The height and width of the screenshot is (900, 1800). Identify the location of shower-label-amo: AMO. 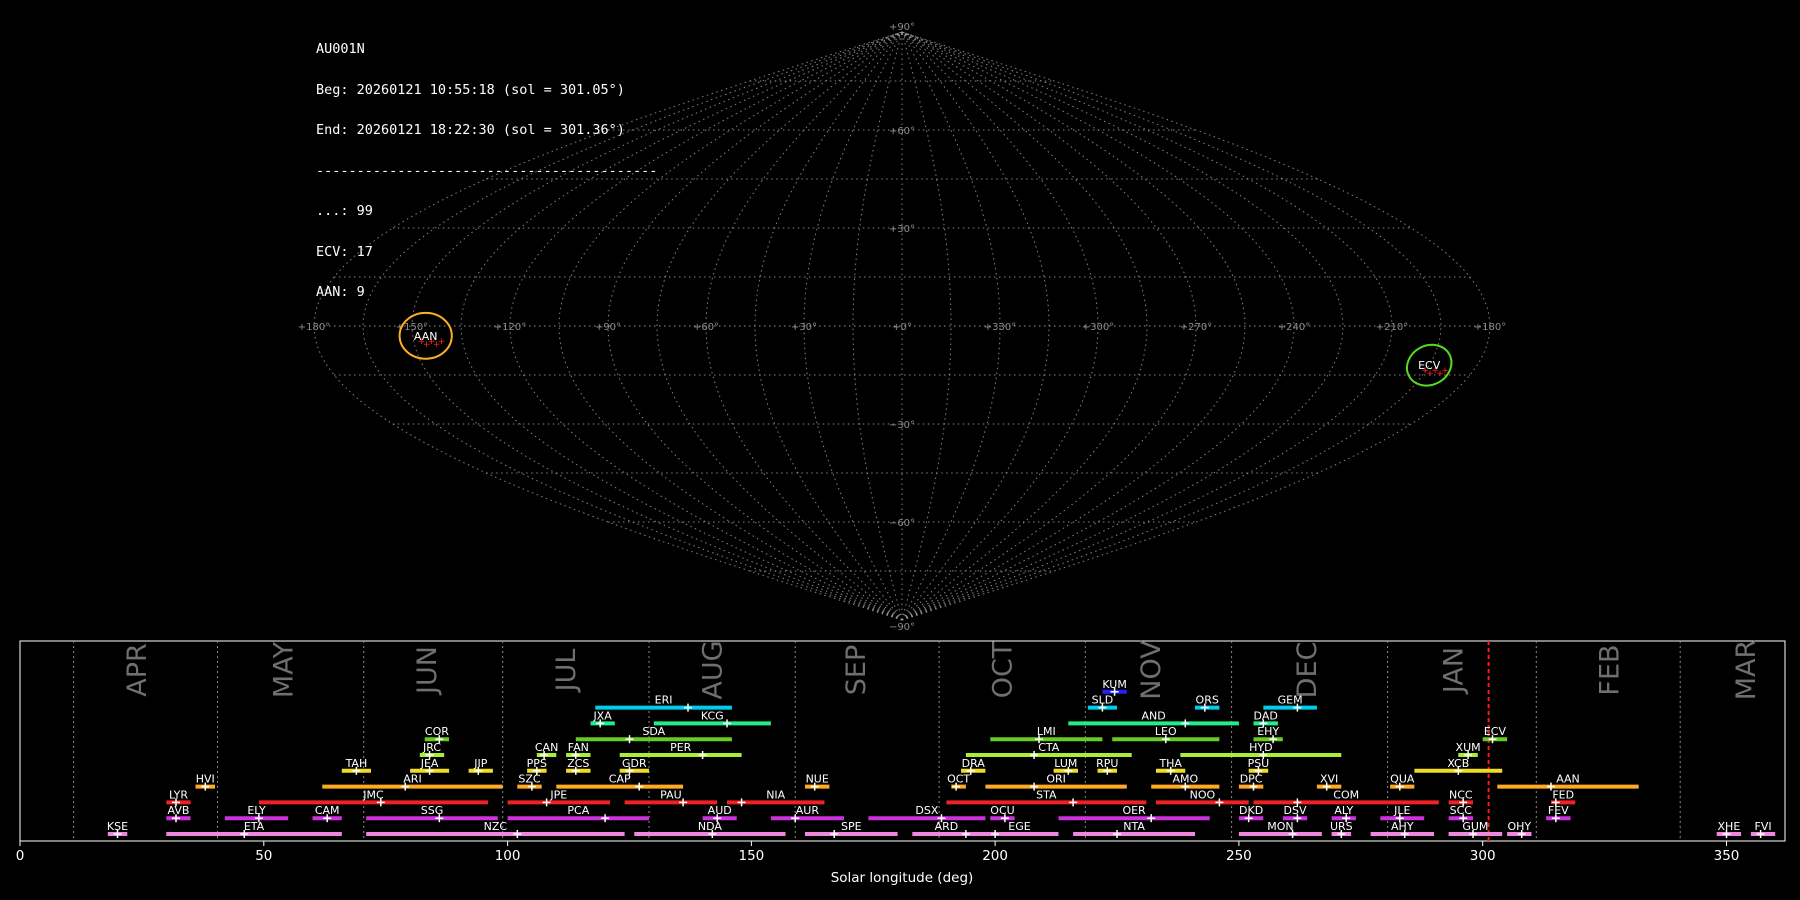
(1185, 779).